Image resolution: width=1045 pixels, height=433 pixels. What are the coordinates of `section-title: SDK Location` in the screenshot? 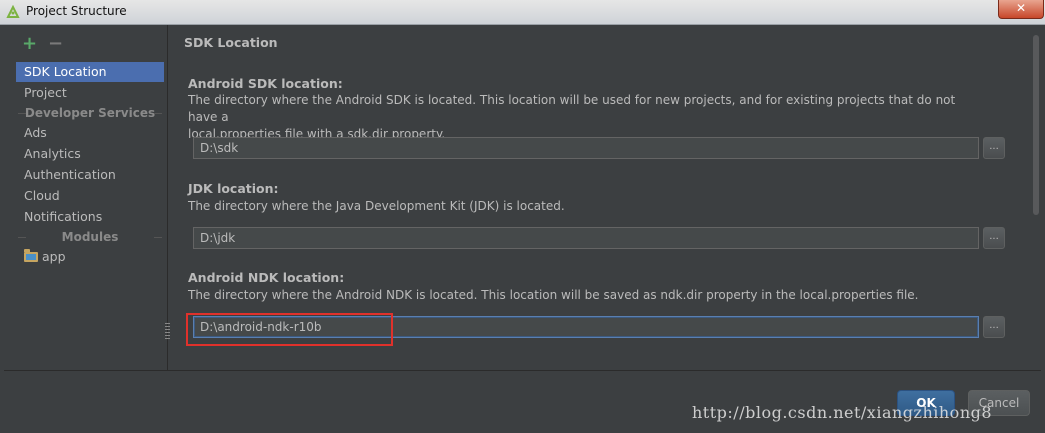 It's located at (231, 42).